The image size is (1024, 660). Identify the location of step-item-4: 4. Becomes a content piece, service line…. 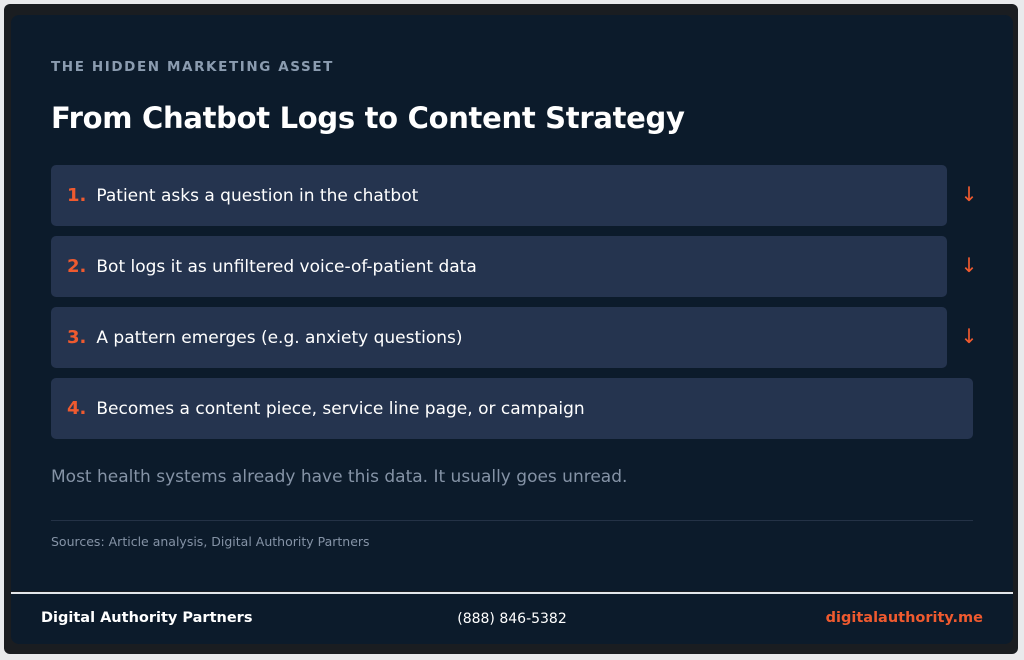
(519, 408).